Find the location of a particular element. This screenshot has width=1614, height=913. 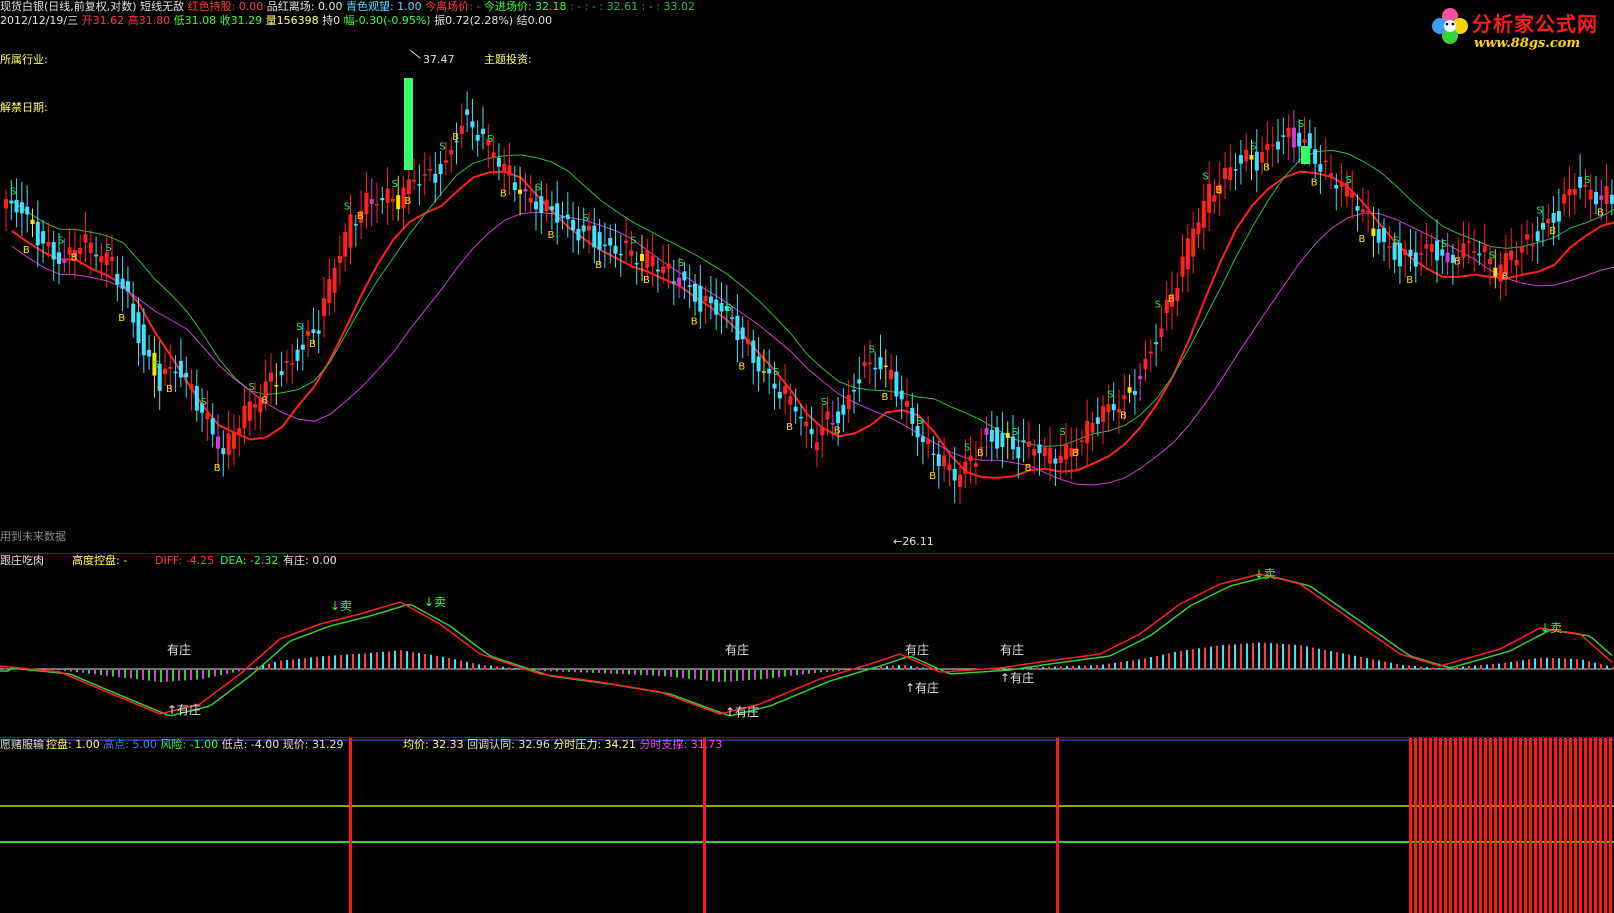

youzhuang-value: 有庄: 0.00 is located at coordinates (310, 560).